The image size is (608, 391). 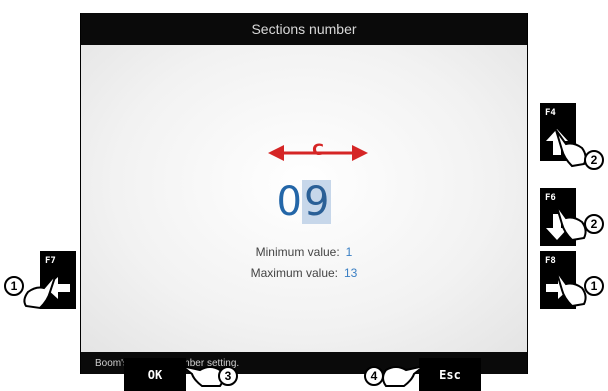 I want to click on ok-label: OK, so click(x=155, y=374).